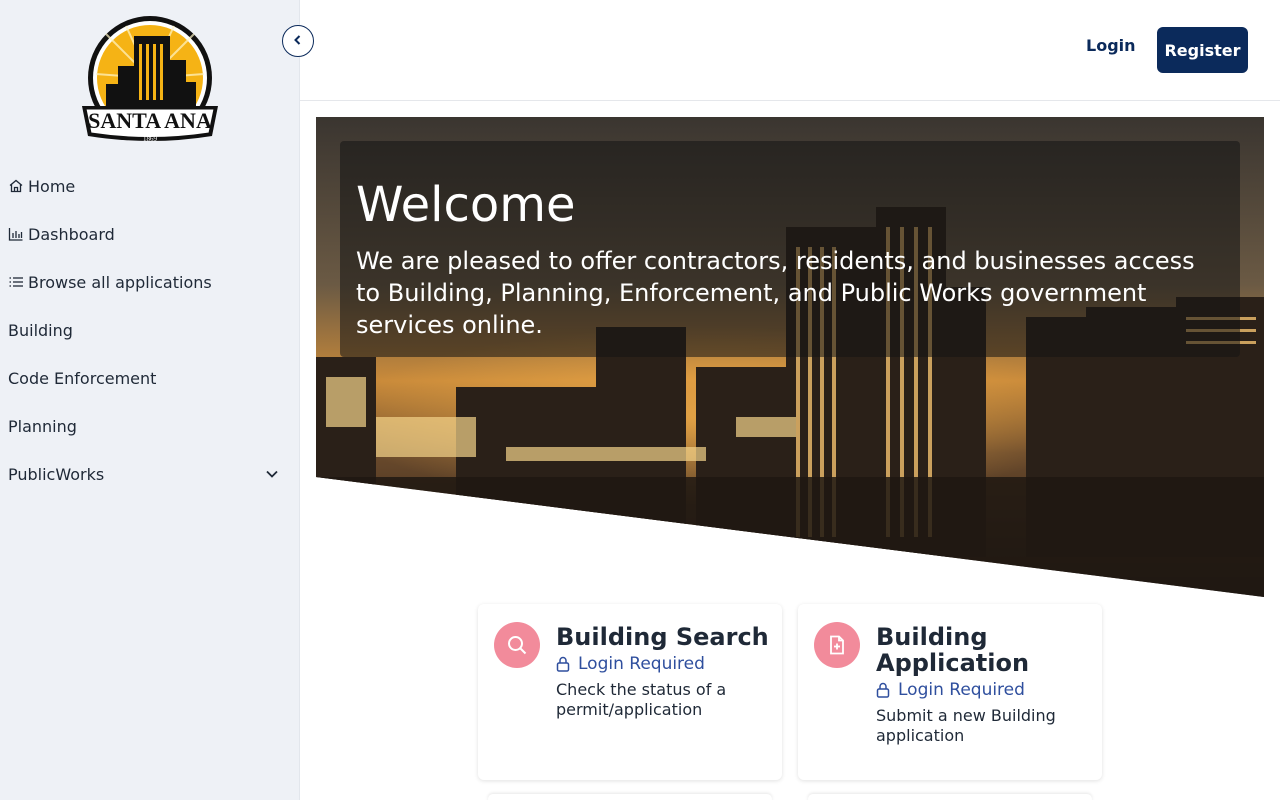 The image size is (1280, 800). Describe the element at coordinates (71, 234) in the screenshot. I see `sidebar-item-label: Dashboard` at that location.